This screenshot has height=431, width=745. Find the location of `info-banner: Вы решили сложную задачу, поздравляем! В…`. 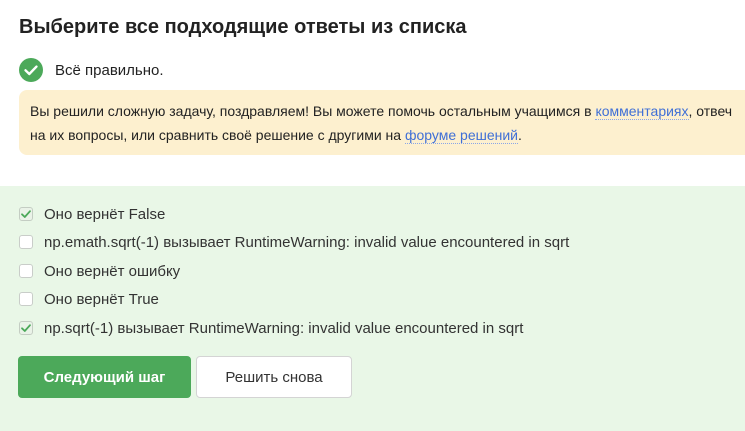

info-banner: Вы решили сложную задачу, поздравляем! В… is located at coordinates (382, 122).